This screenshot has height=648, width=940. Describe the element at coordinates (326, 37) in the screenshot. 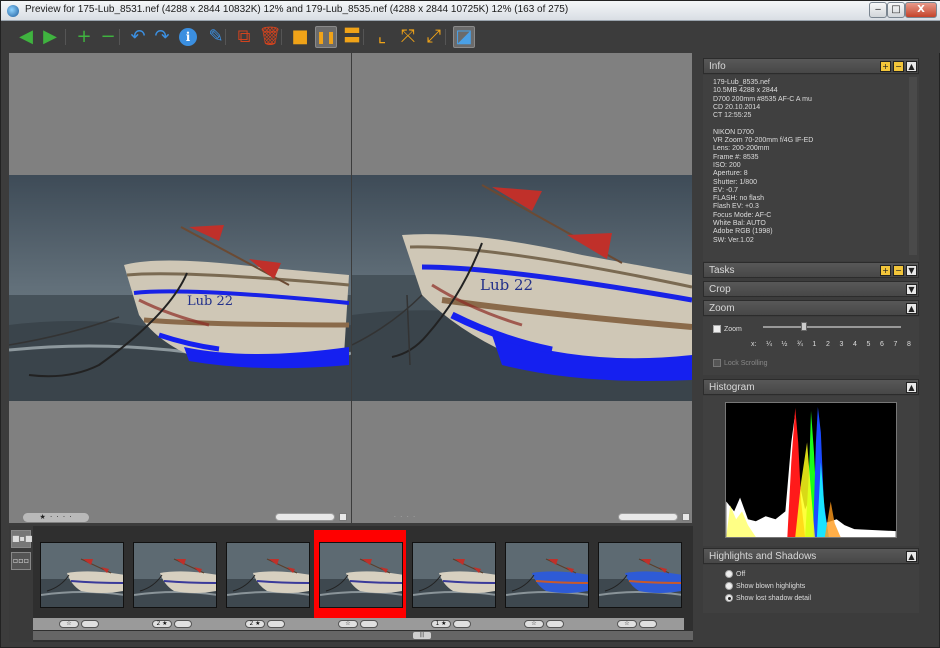

I see `compare-vertical-icon: ❚❚` at that location.